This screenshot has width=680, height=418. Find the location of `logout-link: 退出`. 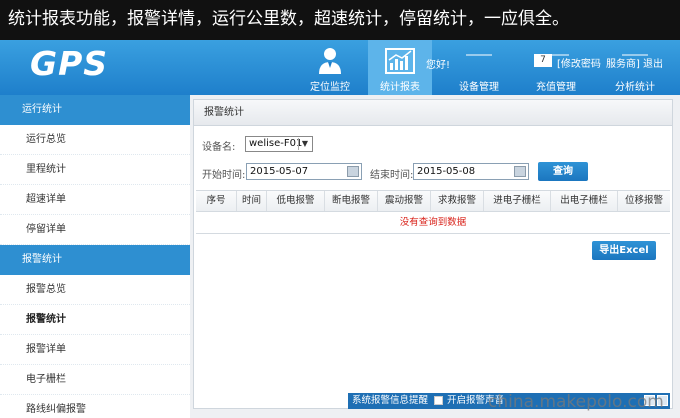

logout-link: 退出 is located at coordinates (653, 62).